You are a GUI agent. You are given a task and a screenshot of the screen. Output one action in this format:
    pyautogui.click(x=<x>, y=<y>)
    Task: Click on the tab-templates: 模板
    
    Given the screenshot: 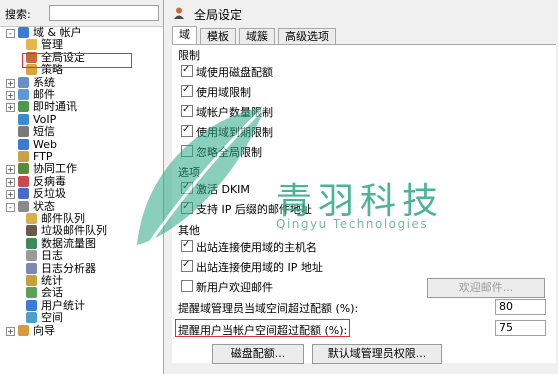 What is the action you would take?
    pyautogui.click(x=218, y=36)
    